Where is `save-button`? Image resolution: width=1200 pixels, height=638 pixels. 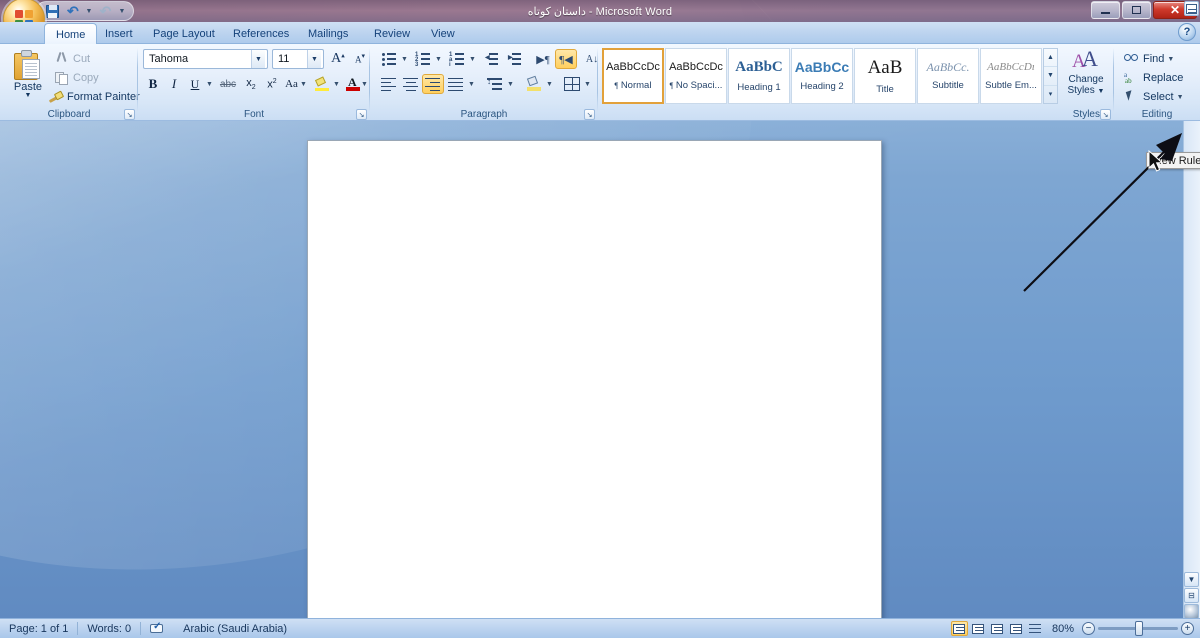 save-button is located at coordinates (52, 11).